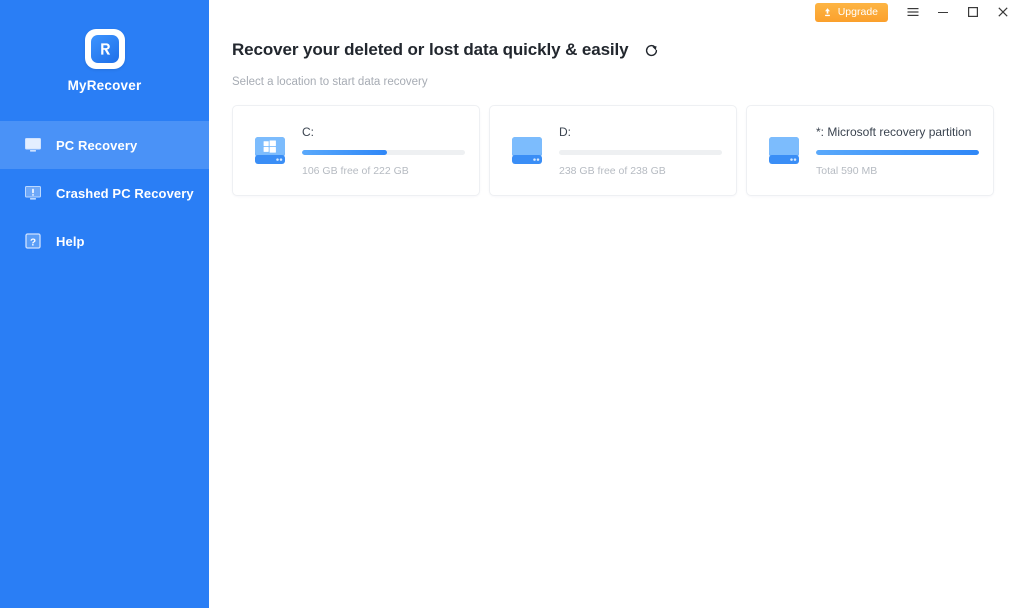  What do you see at coordinates (33, 145) in the screenshot?
I see `monitor-icon` at bounding box center [33, 145].